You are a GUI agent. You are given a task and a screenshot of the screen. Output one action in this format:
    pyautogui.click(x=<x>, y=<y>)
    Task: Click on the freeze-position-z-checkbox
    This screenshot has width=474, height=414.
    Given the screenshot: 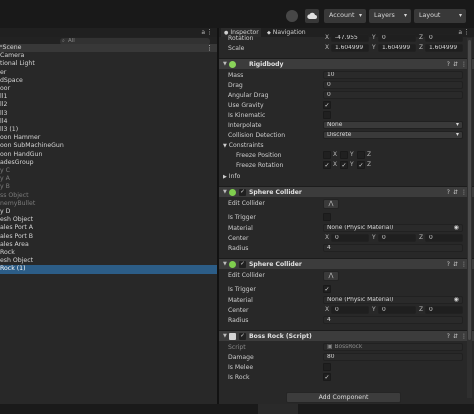 What is the action you would take?
    pyautogui.click(x=361, y=155)
    